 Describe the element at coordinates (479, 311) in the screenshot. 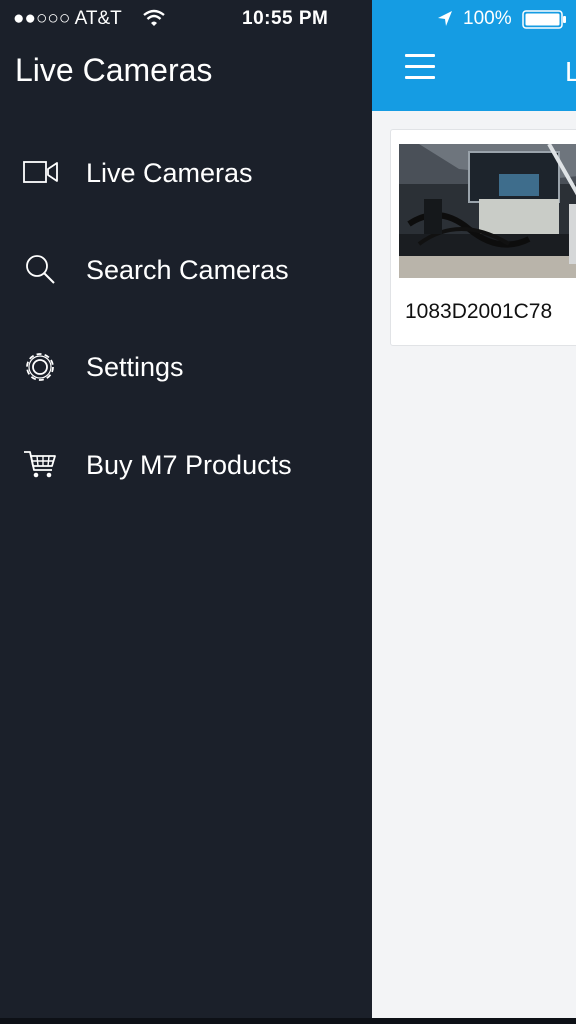

I see `camera-id-label: 1083D2001C78` at that location.